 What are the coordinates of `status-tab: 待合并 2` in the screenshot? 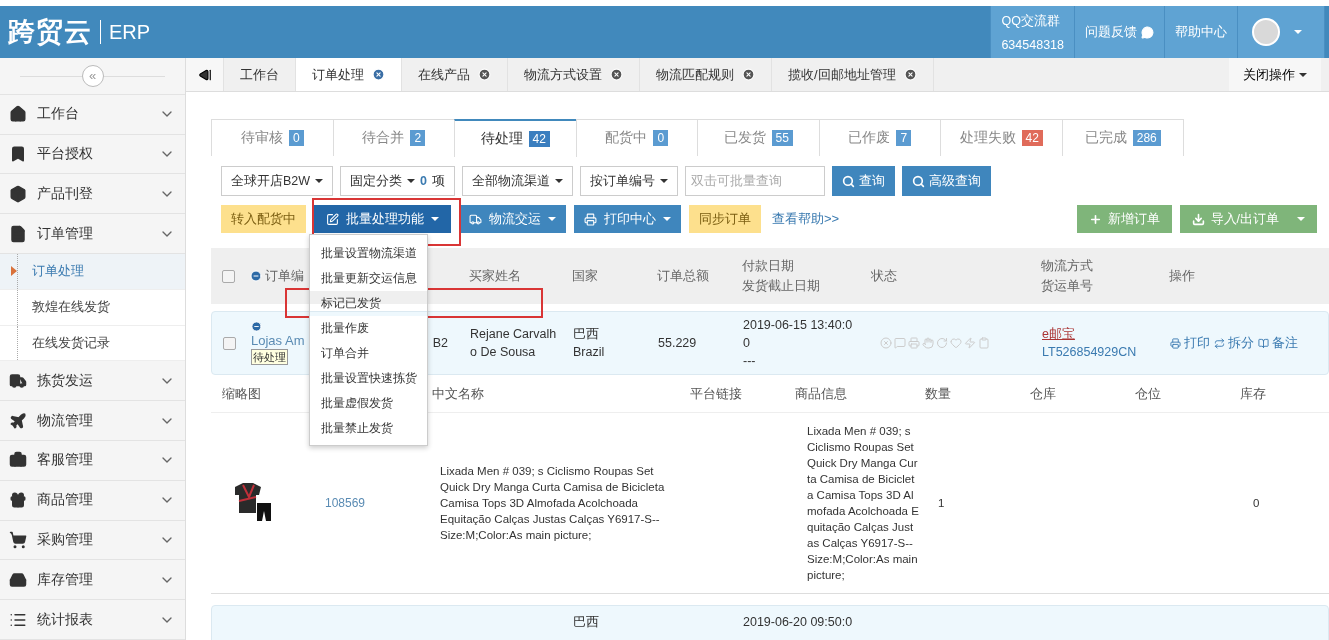 It's located at (393, 137).